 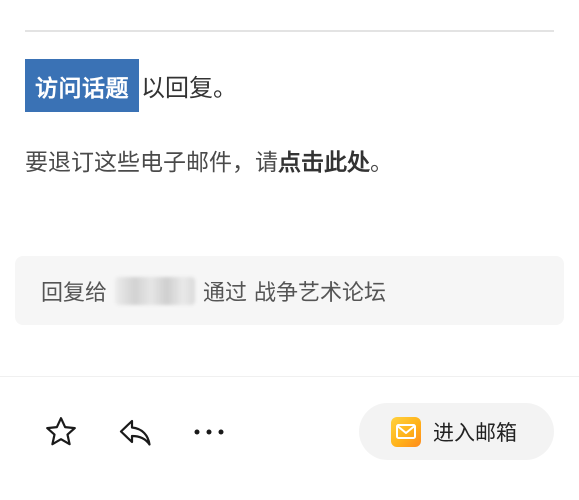 I want to click on more-icon, so click(x=209, y=432).